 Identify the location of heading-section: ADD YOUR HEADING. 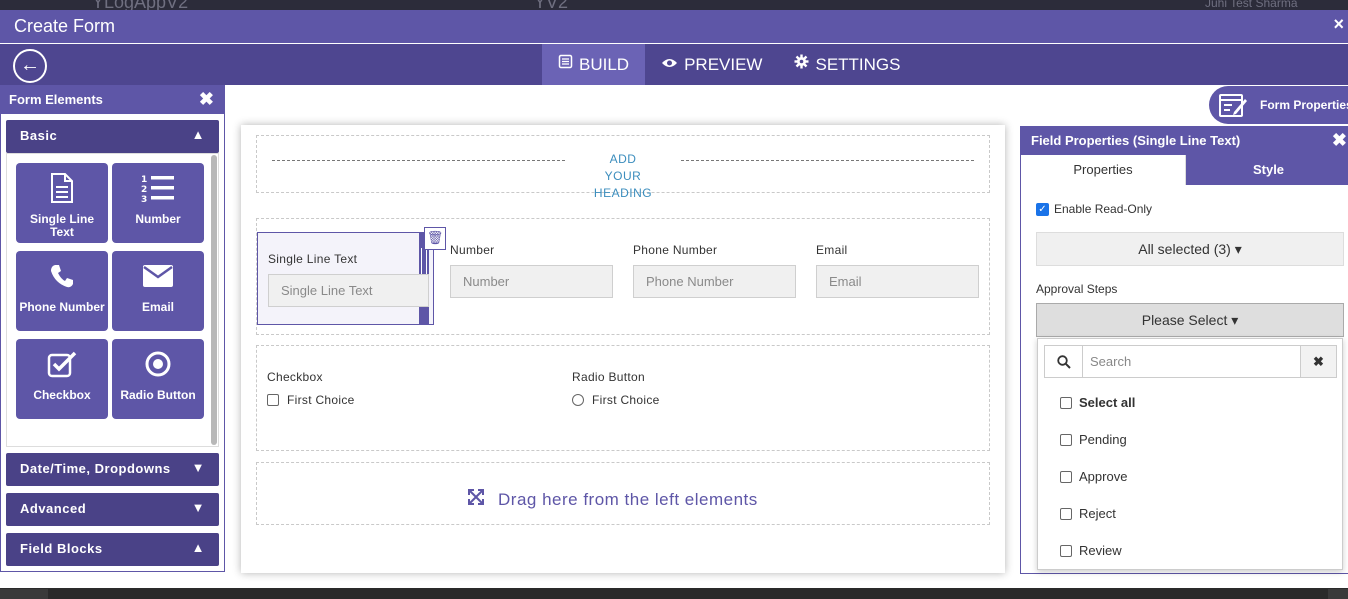
(623, 167).